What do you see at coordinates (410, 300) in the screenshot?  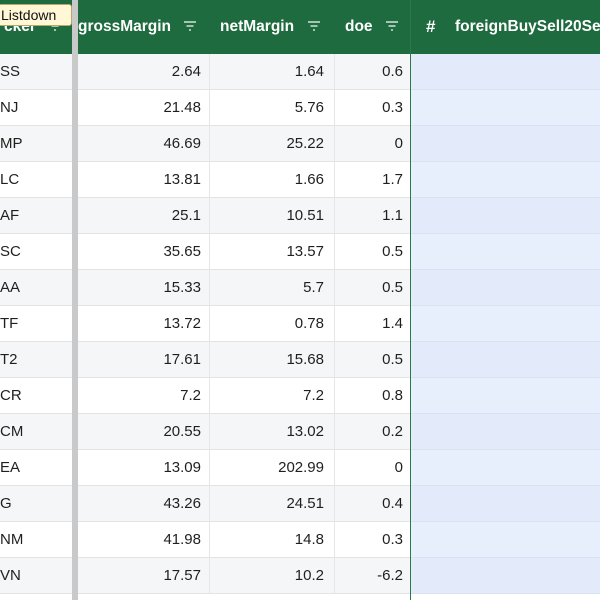 I see `column-divider` at bounding box center [410, 300].